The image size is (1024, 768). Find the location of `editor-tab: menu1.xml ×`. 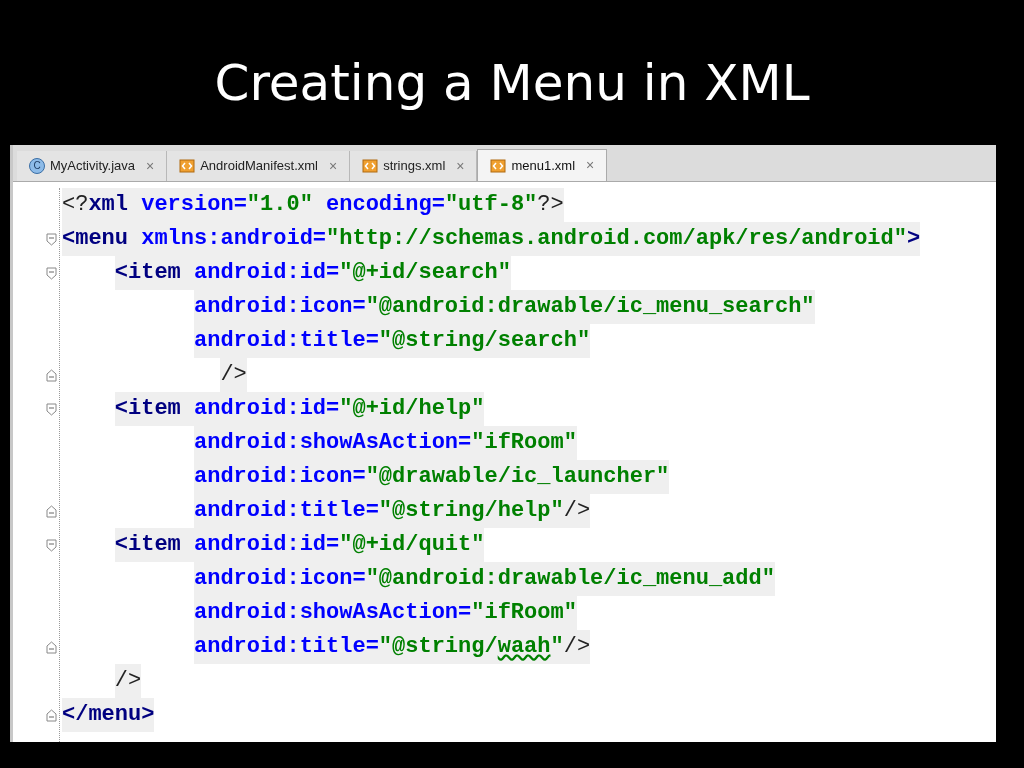

editor-tab: menu1.xml × is located at coordinates (542, 165).